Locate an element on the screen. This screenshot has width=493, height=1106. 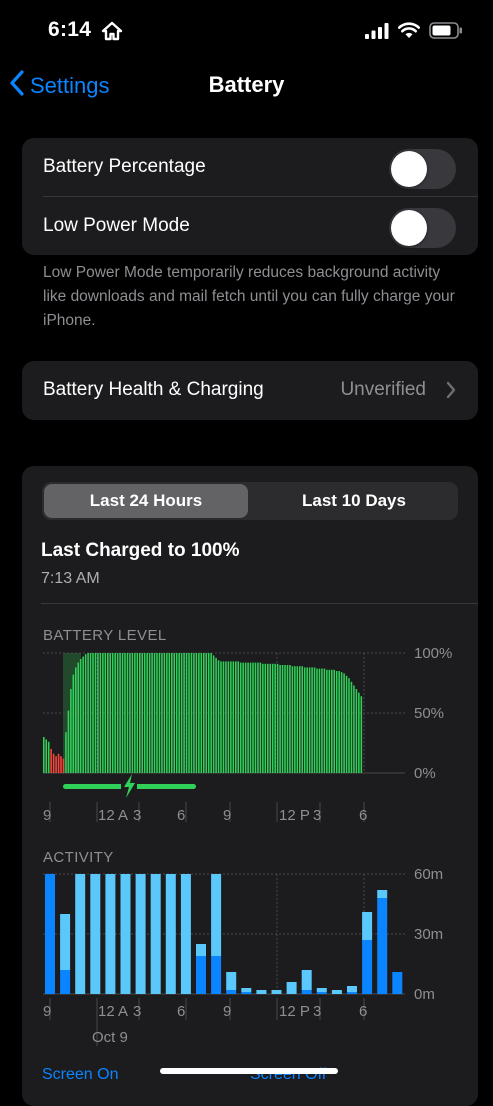
page-title: Battery is located at coordinates (246, 84).